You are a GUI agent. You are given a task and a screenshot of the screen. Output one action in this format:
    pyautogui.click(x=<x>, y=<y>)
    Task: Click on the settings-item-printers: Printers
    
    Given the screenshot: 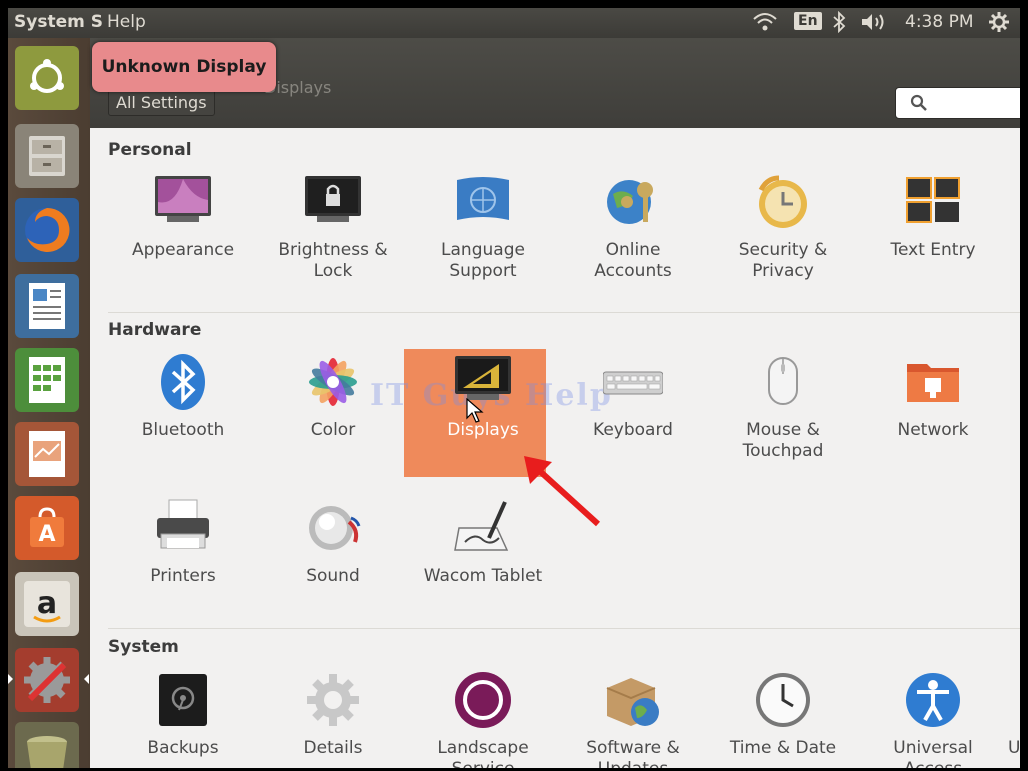 What is the action you would take?
    pyautogui.click(x=183, y=542)
    